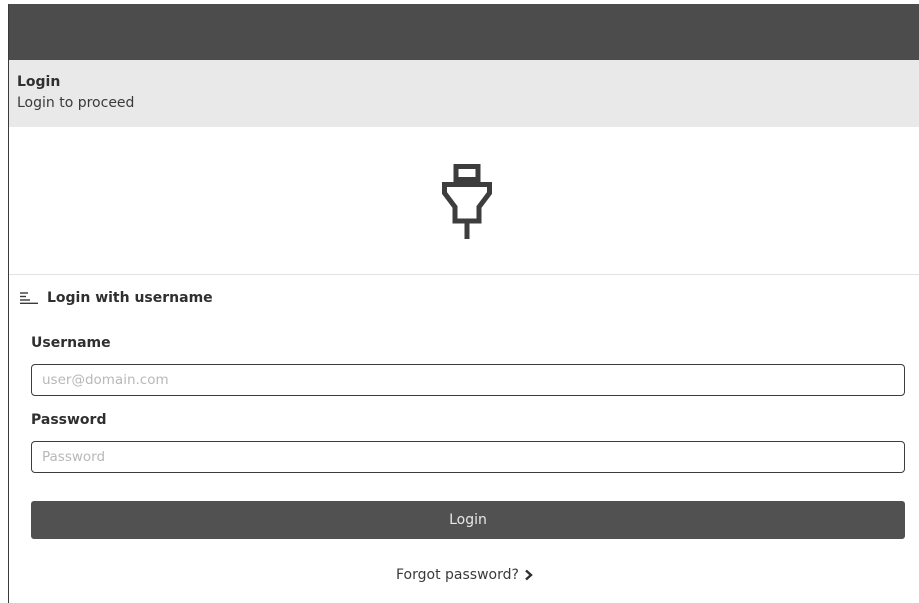 The image size is (919, 603). Describe the element at coordinates (468, 380) in the screenshot. I see `username-input` at that location.